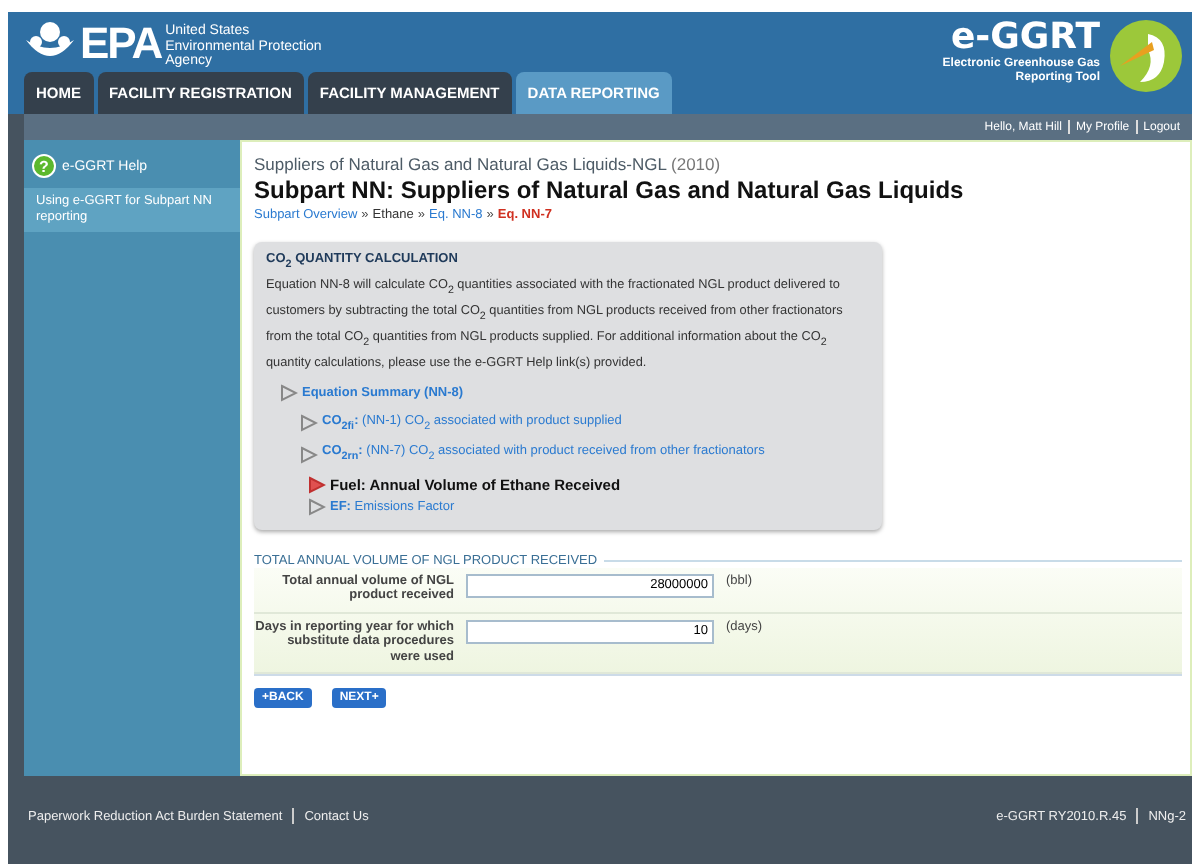 The image size is (1192, 864). I want to click on current-arrow-icon, so click(317, 484).